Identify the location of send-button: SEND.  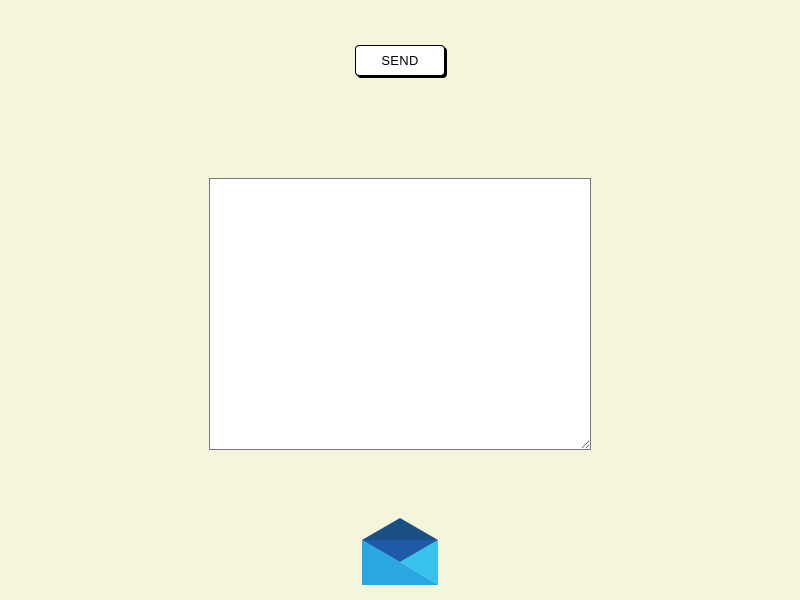
(400, 60).